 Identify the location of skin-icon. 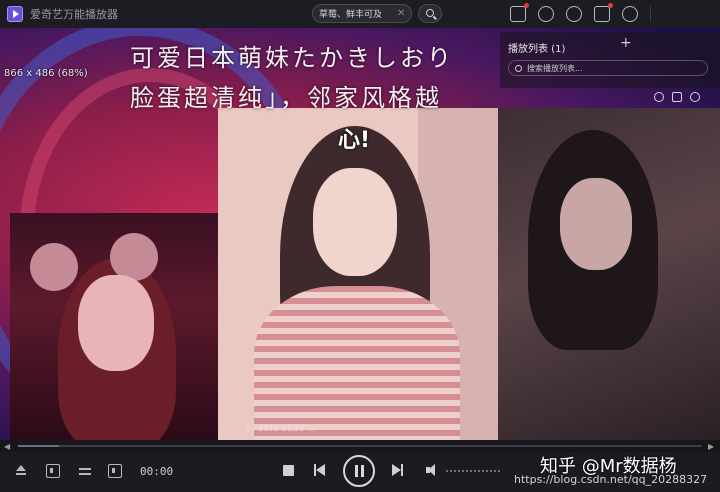
(574, 14).